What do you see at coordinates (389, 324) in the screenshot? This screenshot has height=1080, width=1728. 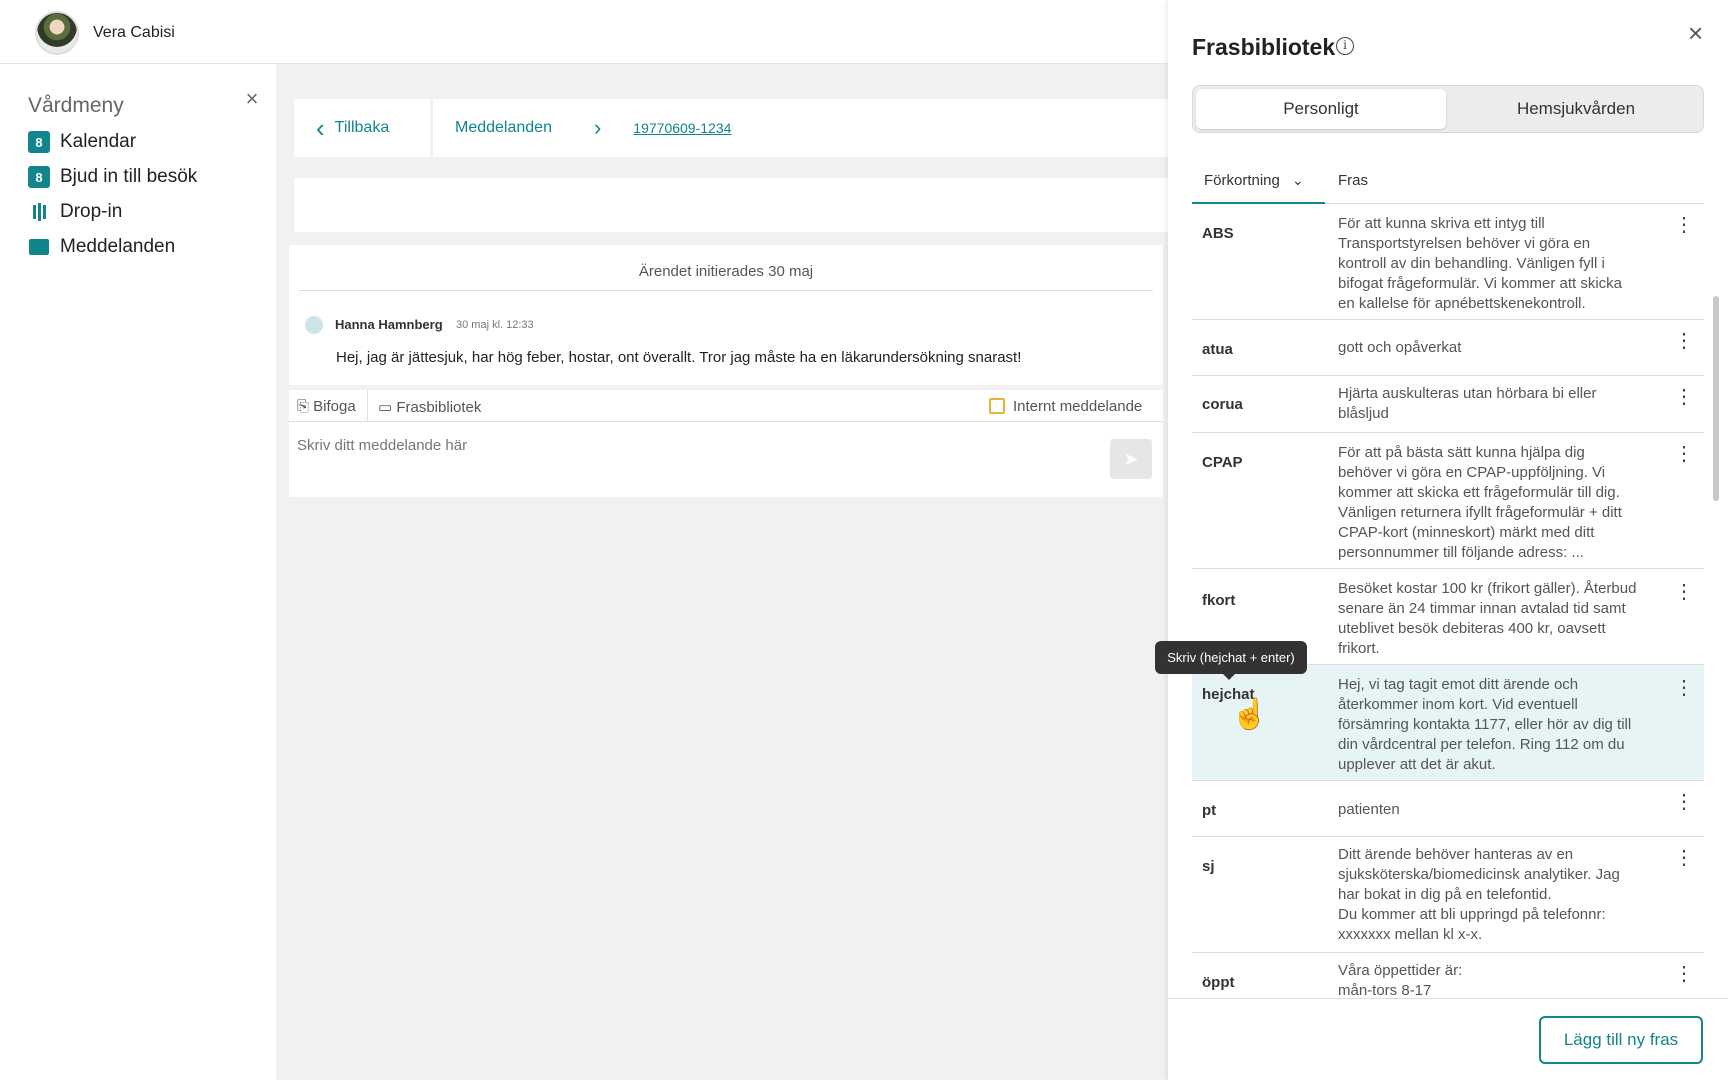 I see `message-author: Hanna Hamnberg` at bounding box center [389, 324].